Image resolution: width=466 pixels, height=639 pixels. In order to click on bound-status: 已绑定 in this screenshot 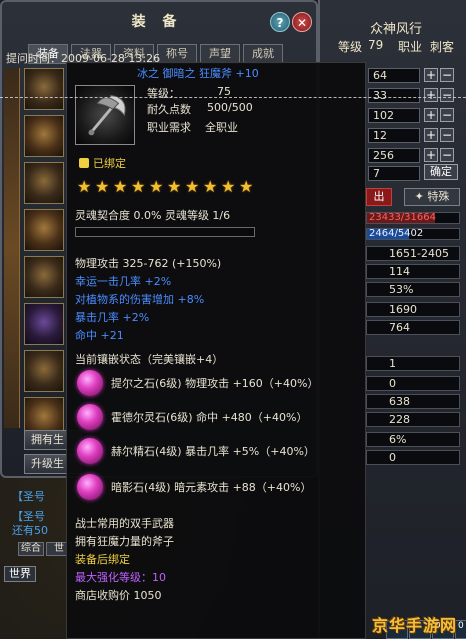, I will do `click(102, 163)`.